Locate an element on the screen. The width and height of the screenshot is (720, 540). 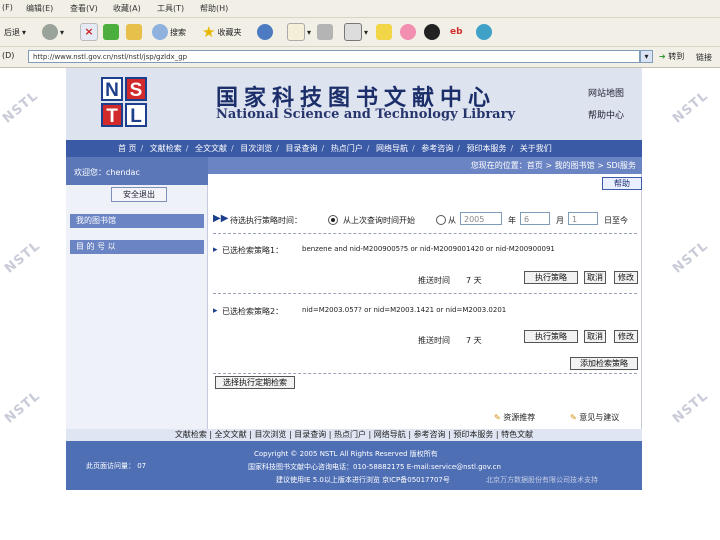
footer-link: 文献检索 is located at coordinates (191, 434).